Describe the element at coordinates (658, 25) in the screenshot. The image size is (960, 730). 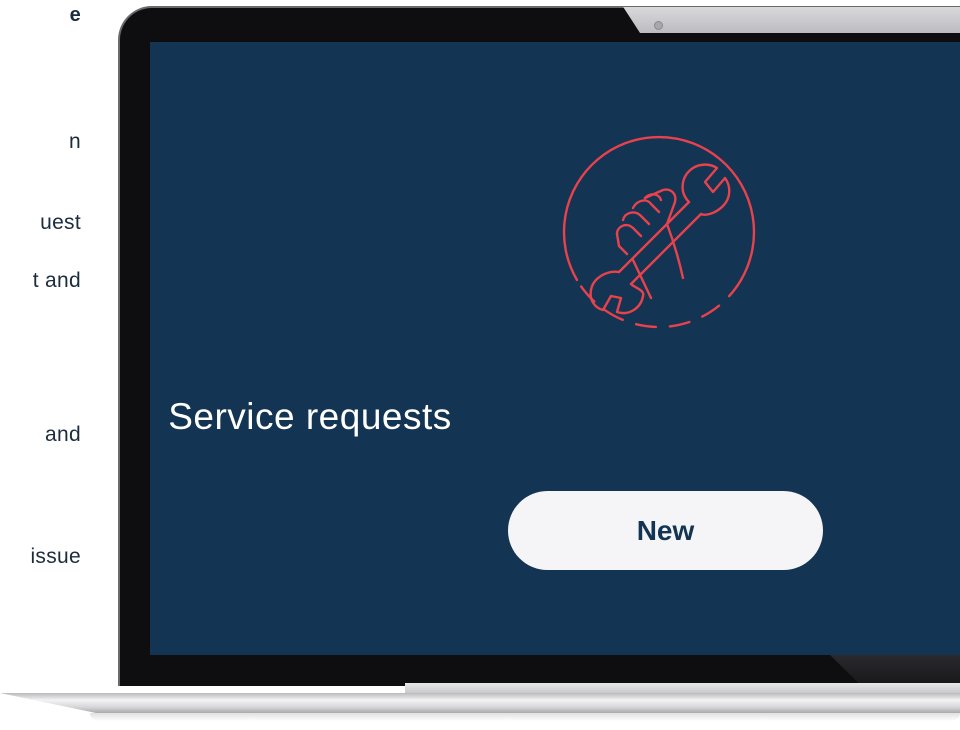
I see `camera-icon` at that location.